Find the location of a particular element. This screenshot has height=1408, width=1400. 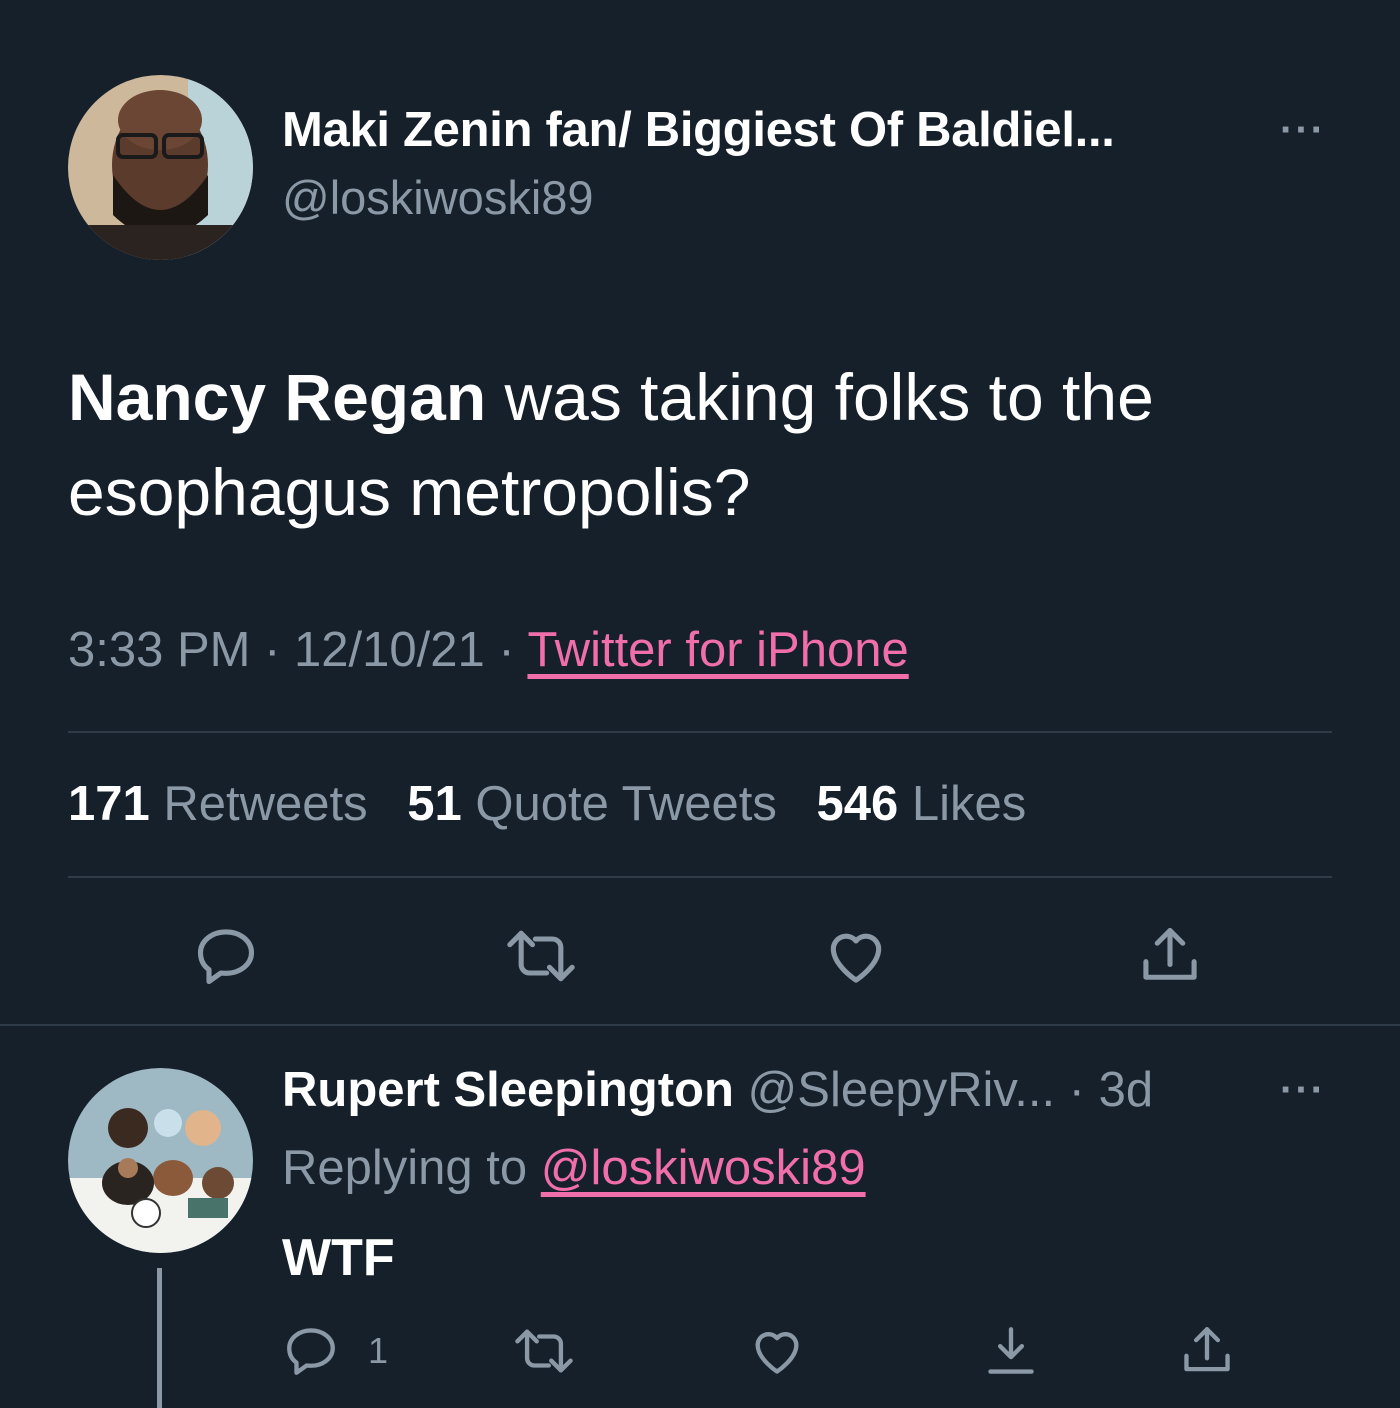

retweets-count: 171 is located at coordinates (109, 804).